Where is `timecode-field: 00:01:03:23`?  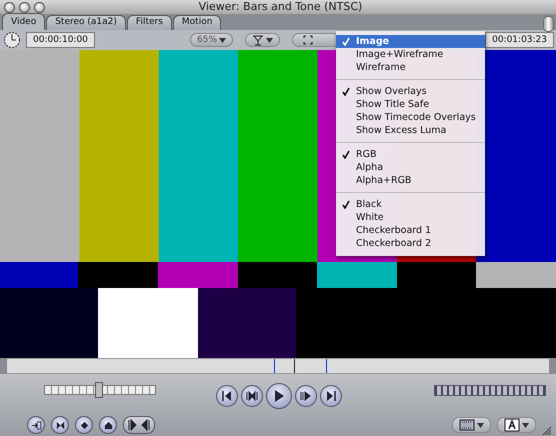
timecode-field: 00:01:03:23 is located at coordinates (519, 40).